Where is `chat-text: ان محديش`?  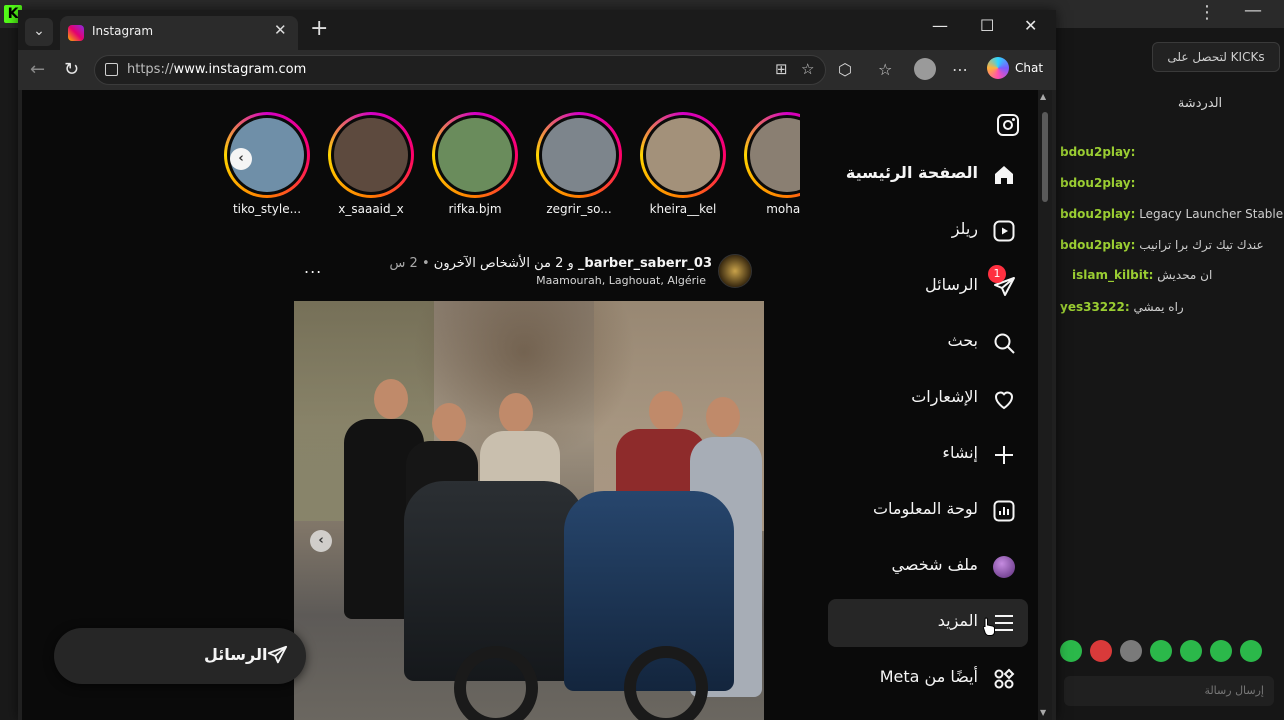 chat-text: ان محديش is located at coordinates (1183, 275).